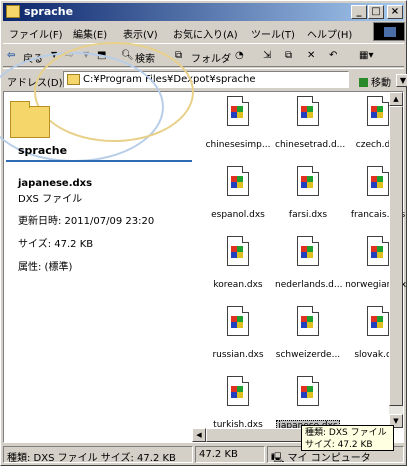 Image resolution: width=407 pixels, height=466 pixels. I want to click on go-button: 移動, so click(375, 81).